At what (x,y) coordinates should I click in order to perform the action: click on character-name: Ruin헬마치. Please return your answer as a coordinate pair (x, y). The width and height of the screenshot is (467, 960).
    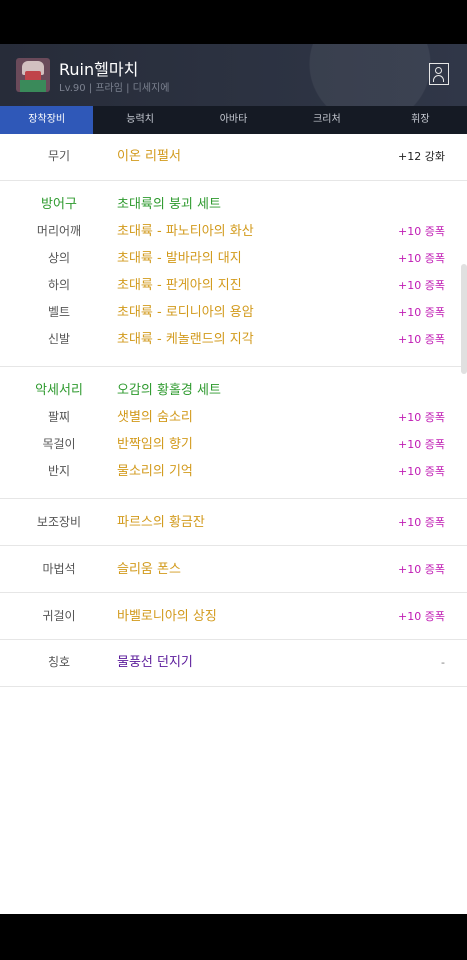
    Looking at the image, I should click on (99, 69).